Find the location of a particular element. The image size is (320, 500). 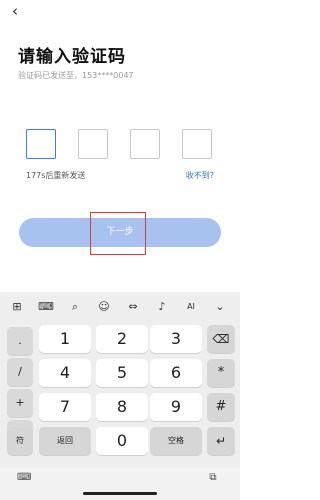

symbols-key: 符 is located at coordinates (20, 441).